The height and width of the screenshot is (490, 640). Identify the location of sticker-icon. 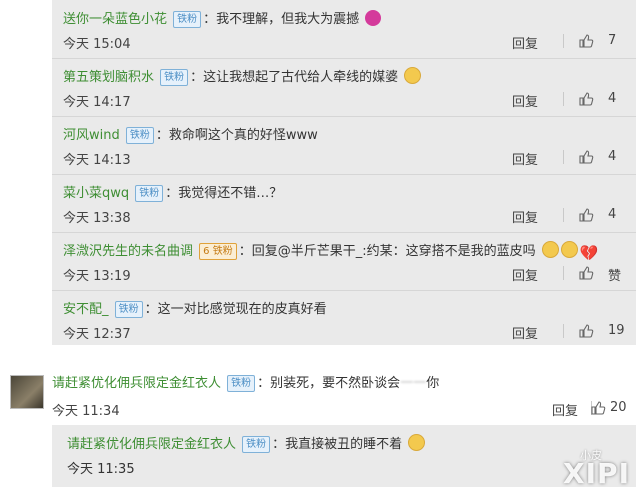
(373, 18).